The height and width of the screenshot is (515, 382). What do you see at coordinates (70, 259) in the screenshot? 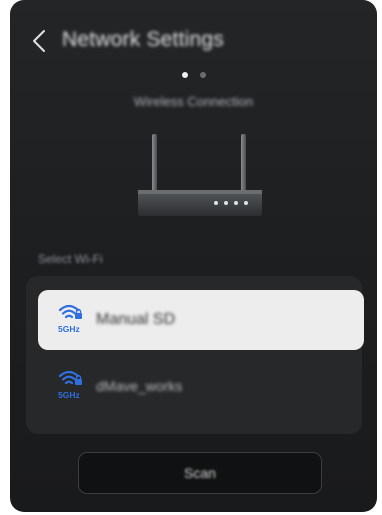
I see `wifi-section-label: Select Wi-Fi` at bounding box center [70, 259].